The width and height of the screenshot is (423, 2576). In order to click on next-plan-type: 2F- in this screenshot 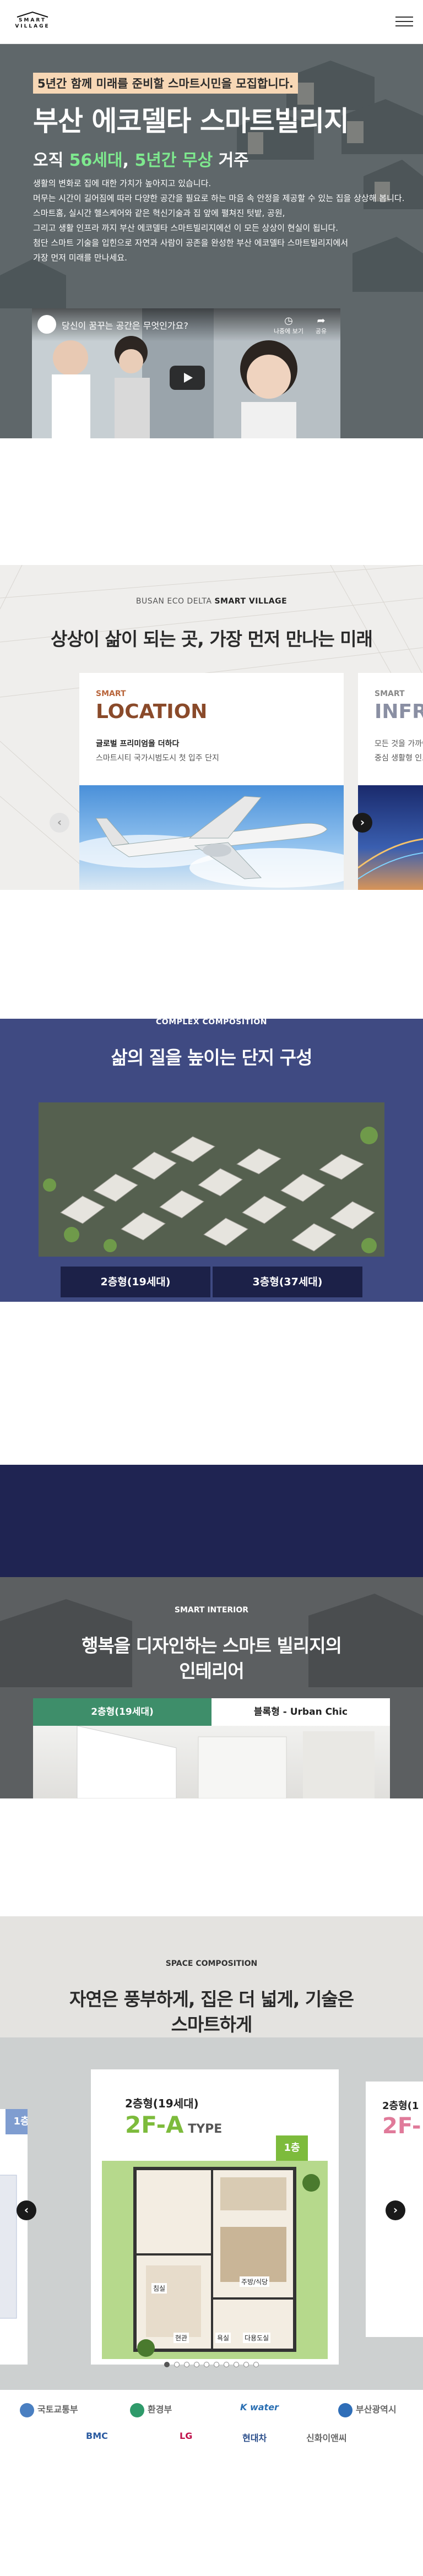, I will do `click(401, 2126)`.